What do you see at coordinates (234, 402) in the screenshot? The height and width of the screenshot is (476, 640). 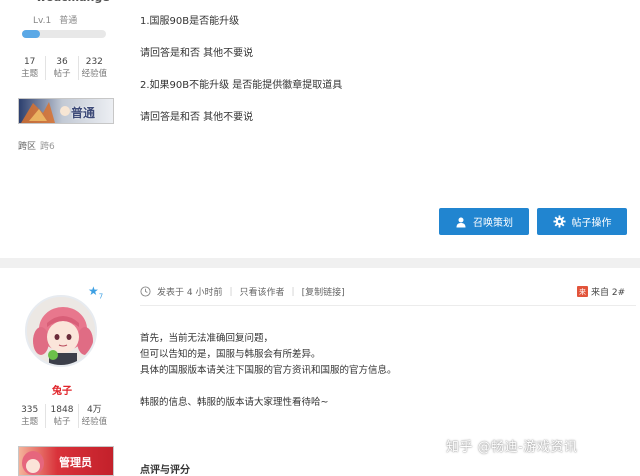 I see `post-line: 韩服的信息、韩服的版本请大家理性看待哈~` at bounding box center [234, 402].